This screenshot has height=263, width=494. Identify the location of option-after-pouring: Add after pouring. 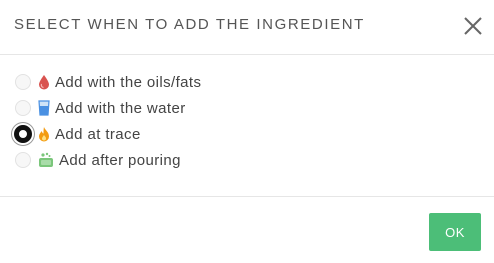
(96, 160).